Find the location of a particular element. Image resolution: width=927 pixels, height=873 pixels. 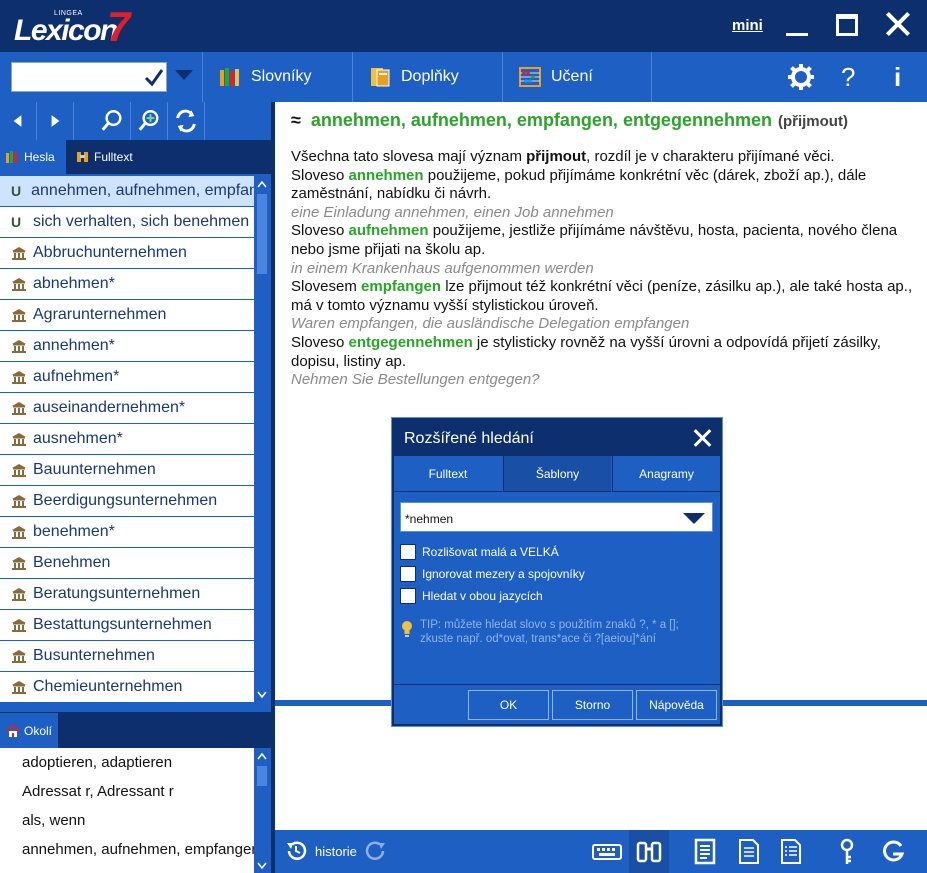

dialog-tab-anagramy: Anagramy is located at coordinates (666, 474).